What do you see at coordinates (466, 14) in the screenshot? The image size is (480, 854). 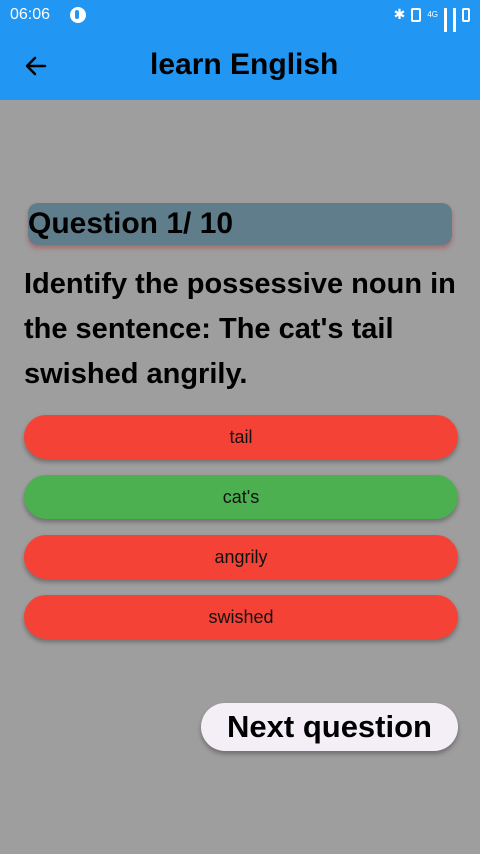 I see `battery-icon` at bounding box center [466, 14].